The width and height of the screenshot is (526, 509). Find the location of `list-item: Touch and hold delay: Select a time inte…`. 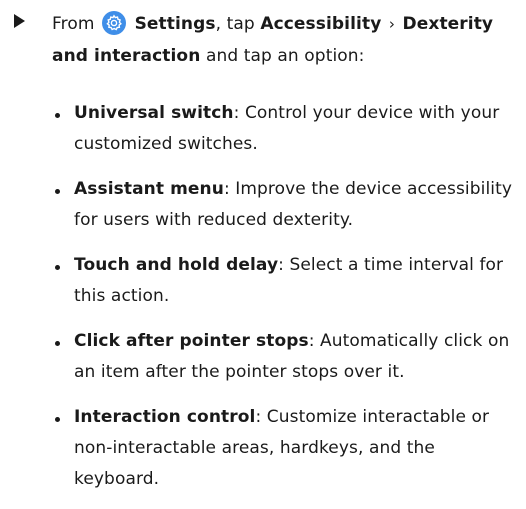

list-item: Touch and hold delay: Select a time inte… is located at coordinates (287, 281).